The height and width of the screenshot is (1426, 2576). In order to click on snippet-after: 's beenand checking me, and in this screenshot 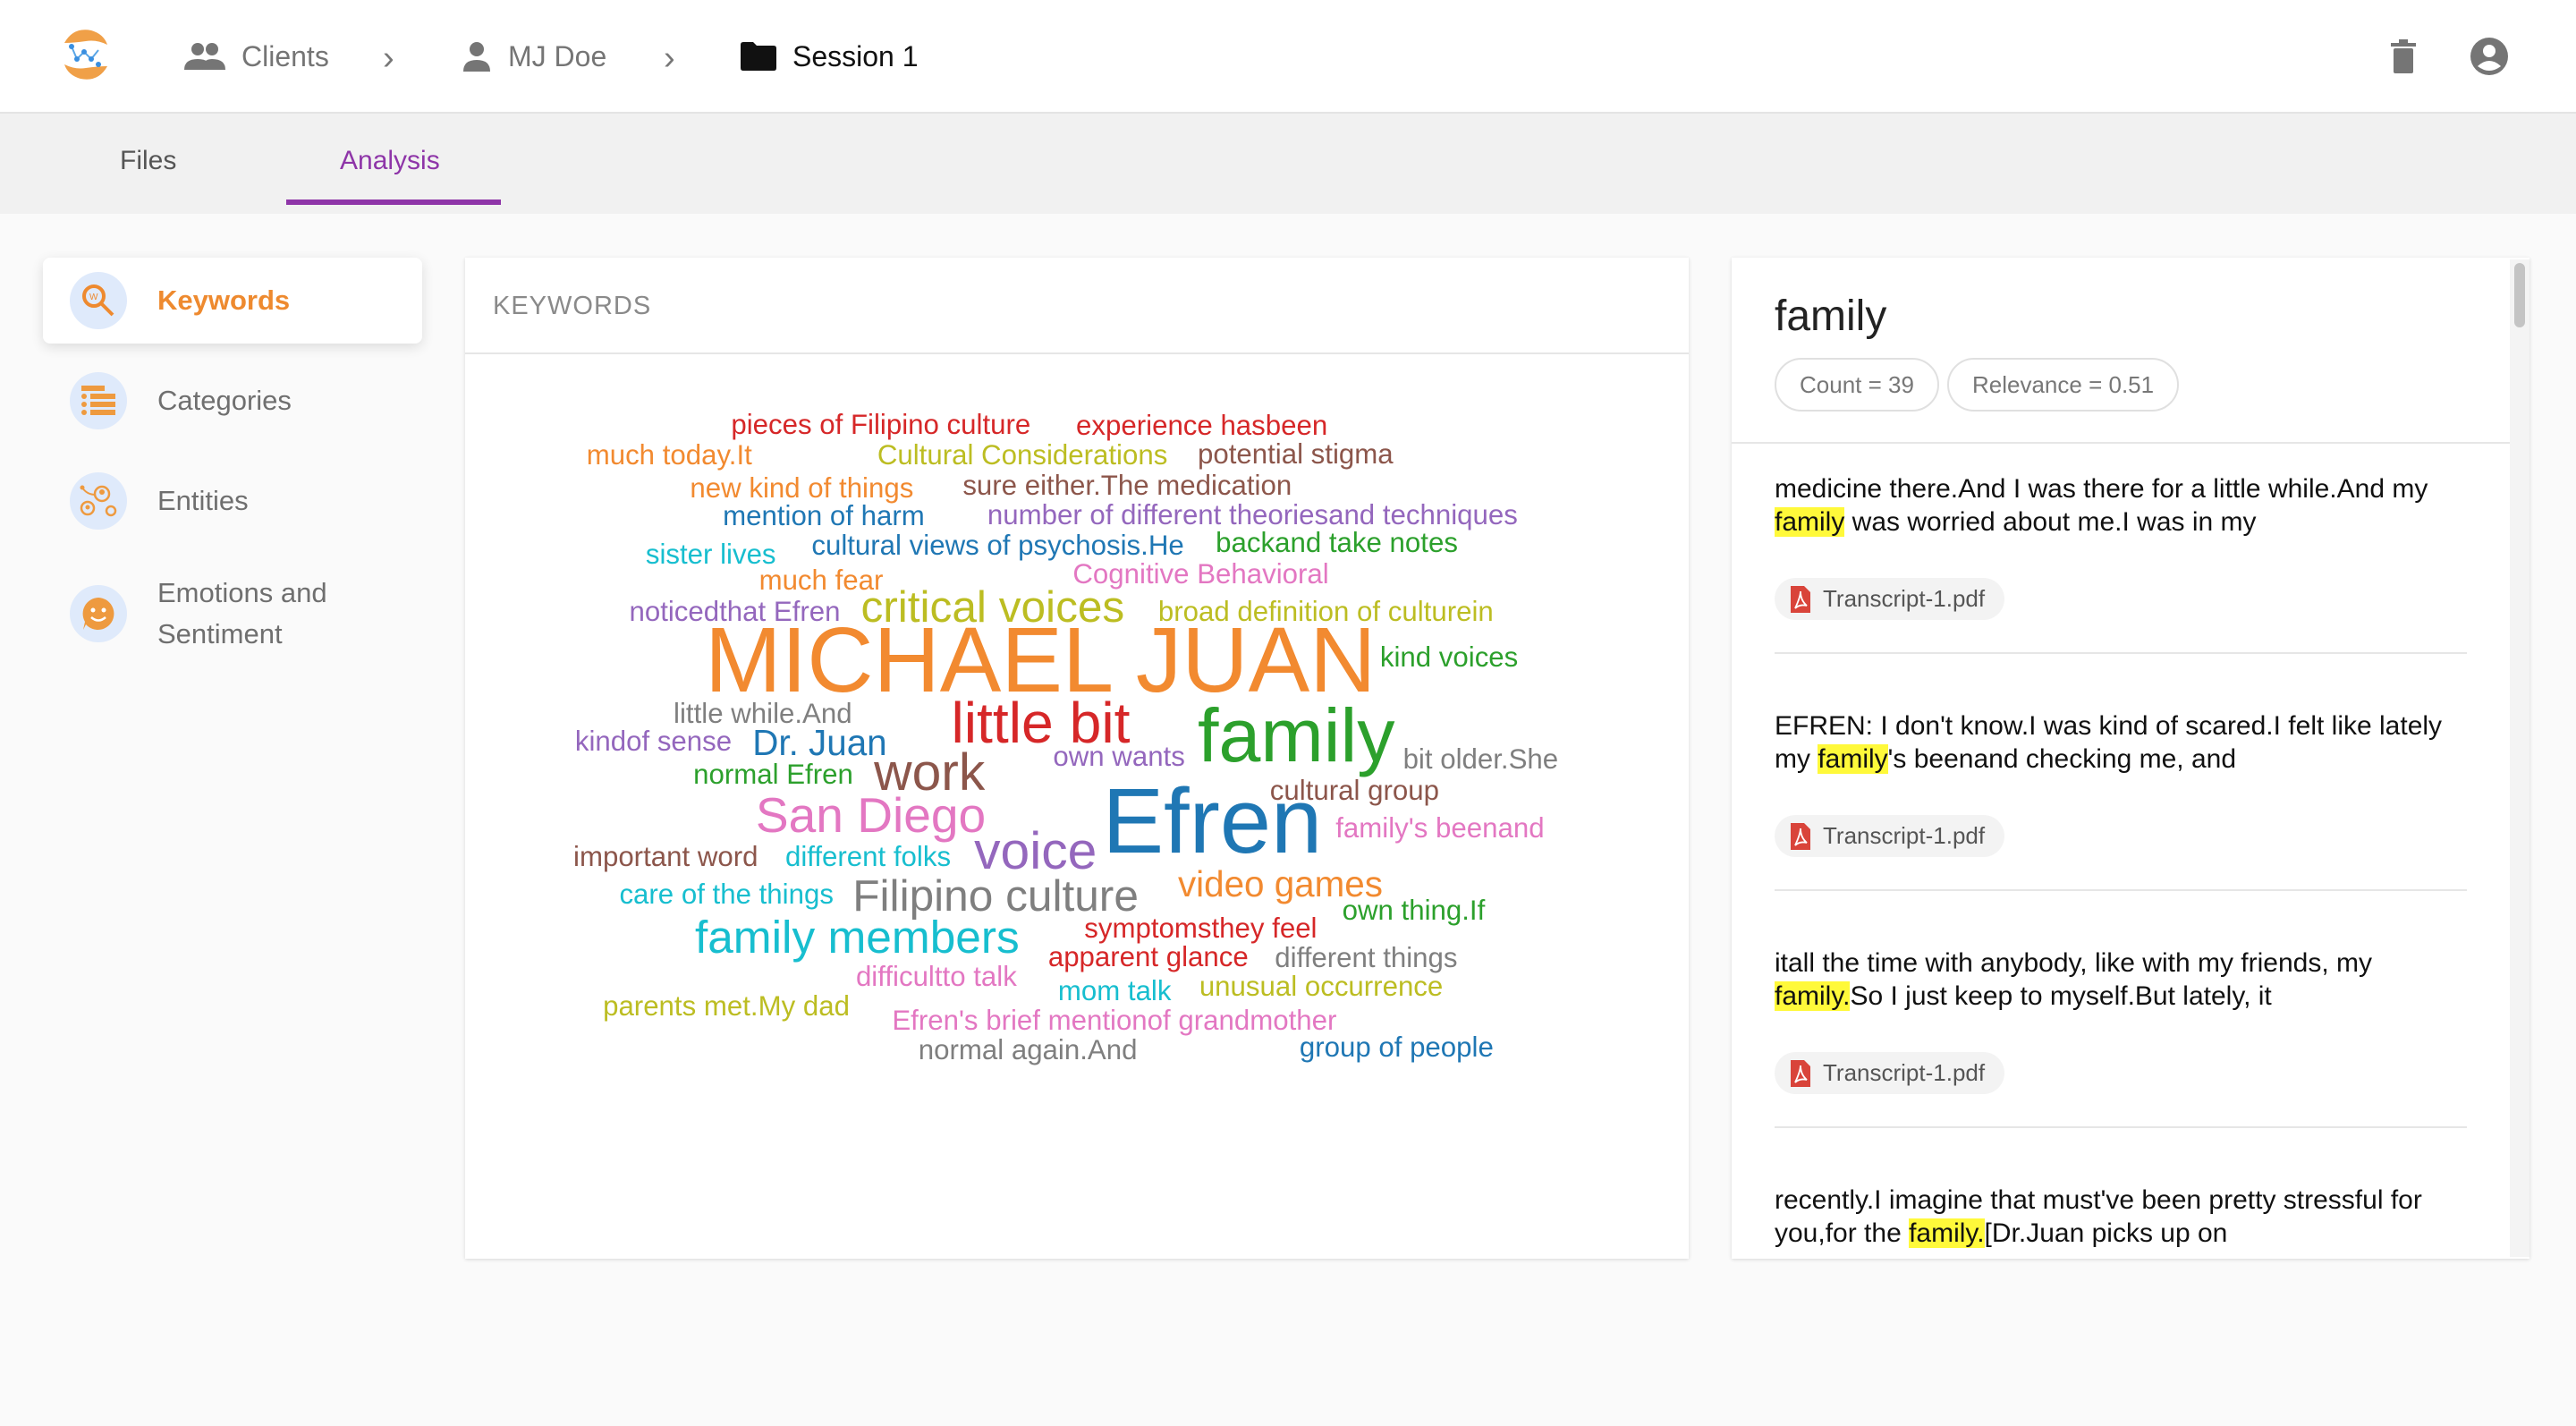, I will do `click(2061, 759)`.